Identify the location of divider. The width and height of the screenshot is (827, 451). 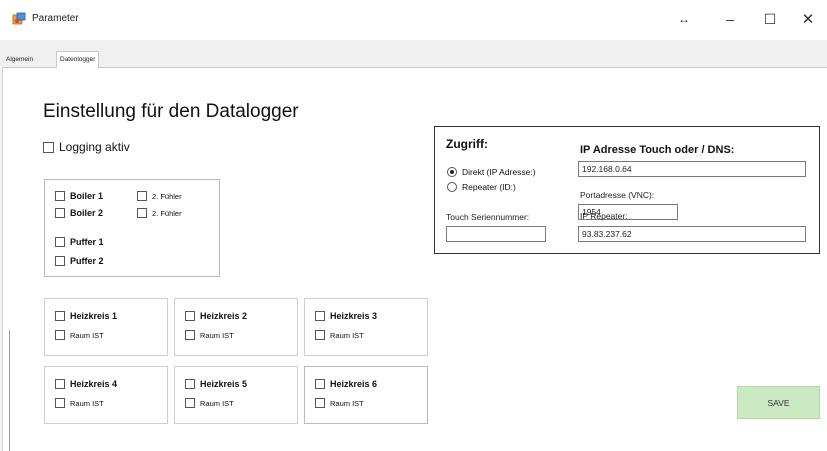
(9, 390).